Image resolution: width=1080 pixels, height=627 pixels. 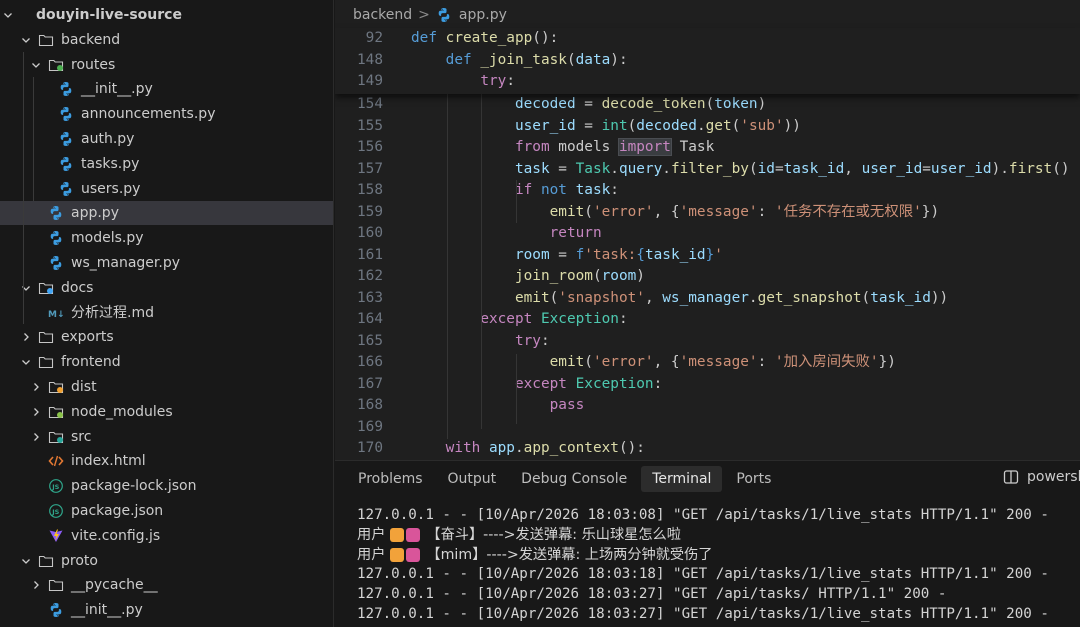 I want to click on explorer-item: douyin-live-source, so click(x=166, y=15).